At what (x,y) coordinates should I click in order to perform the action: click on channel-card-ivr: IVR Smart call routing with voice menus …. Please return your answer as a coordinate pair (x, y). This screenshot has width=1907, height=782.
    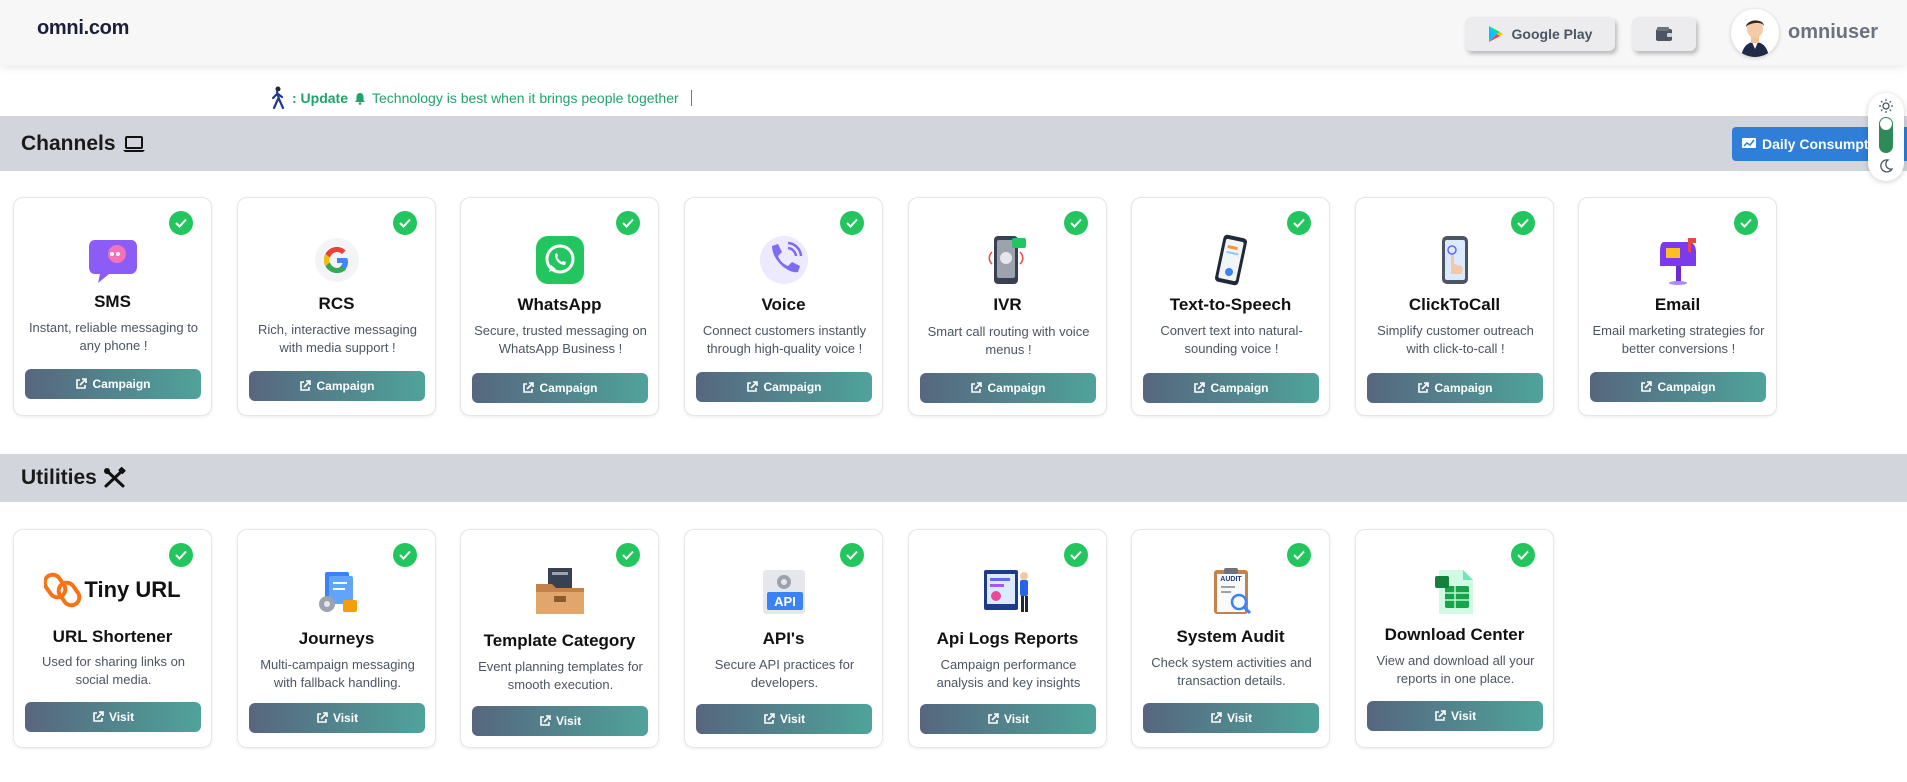
    Looking at the image, I should click on (1007, 306).